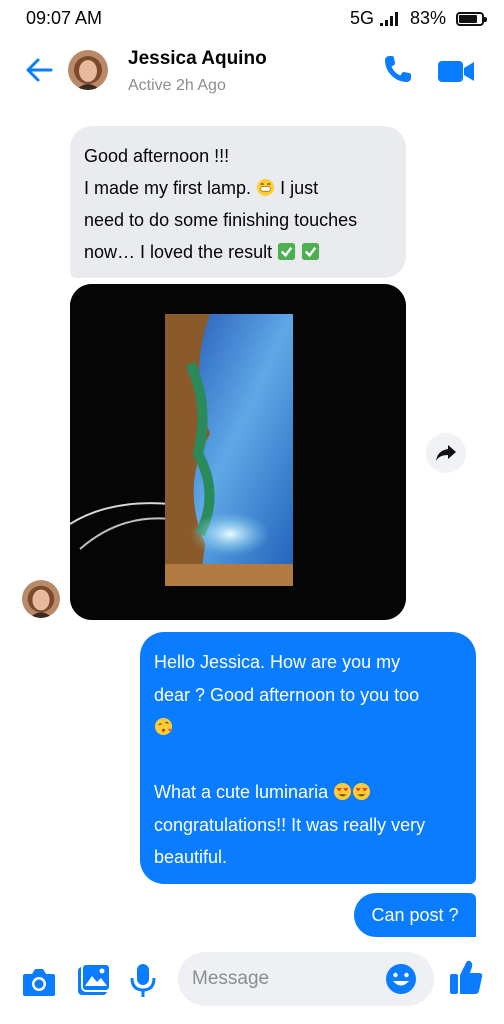  What do you see at coordinates (277, 662) in the screenshot?
I see `message-line: Hello Jessica. How are you my` at bounding box center [277, 662].